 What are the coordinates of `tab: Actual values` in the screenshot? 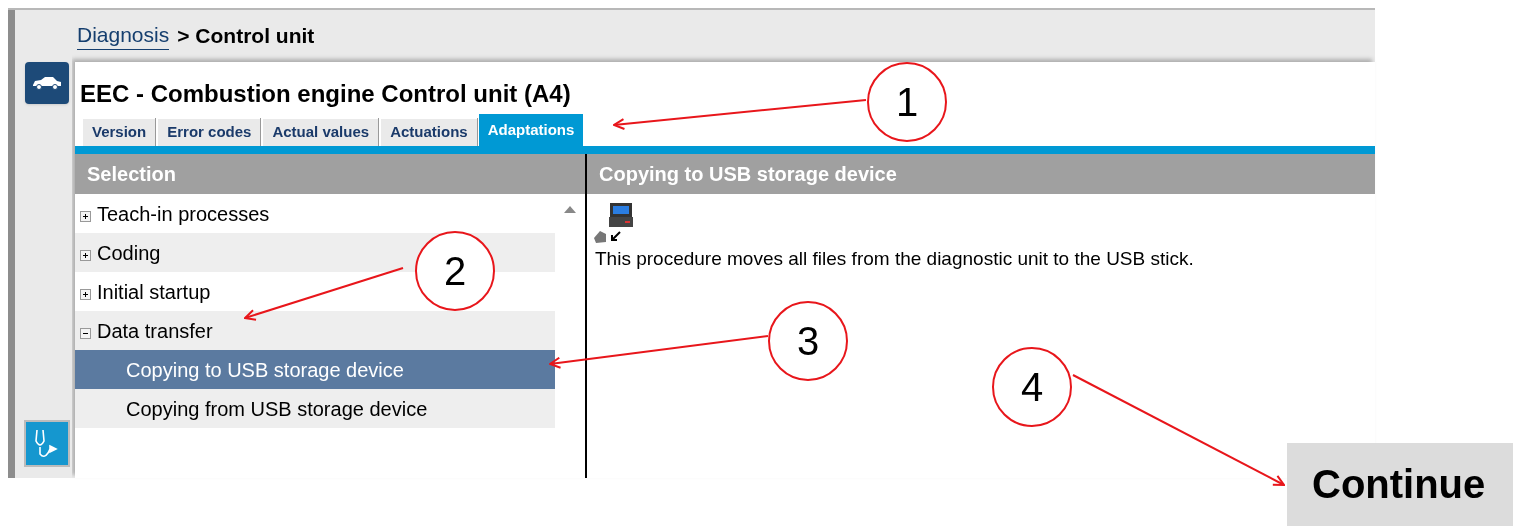 It's located at (320, 132).